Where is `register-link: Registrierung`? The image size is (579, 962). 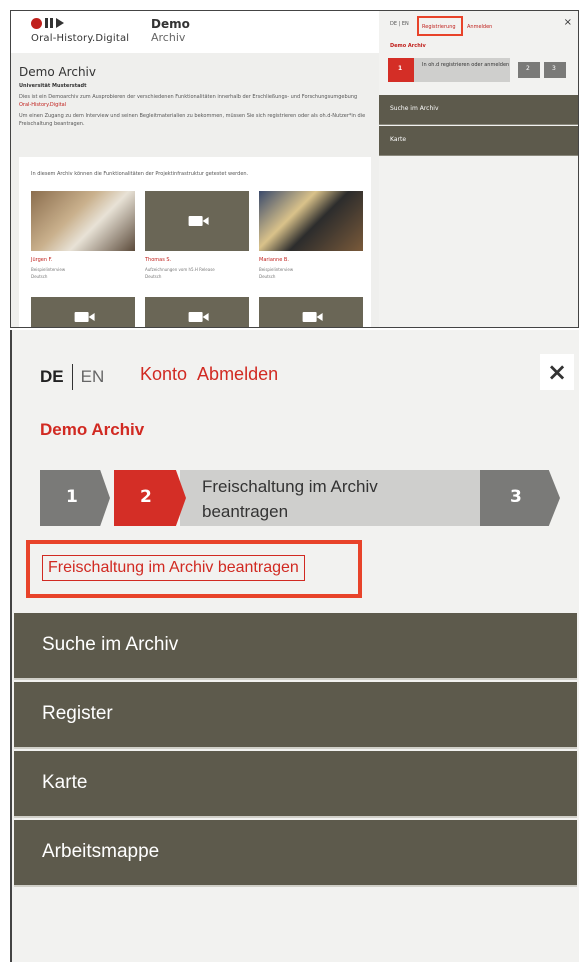
register-link: Registrierung is located at coordinates (439, 27).